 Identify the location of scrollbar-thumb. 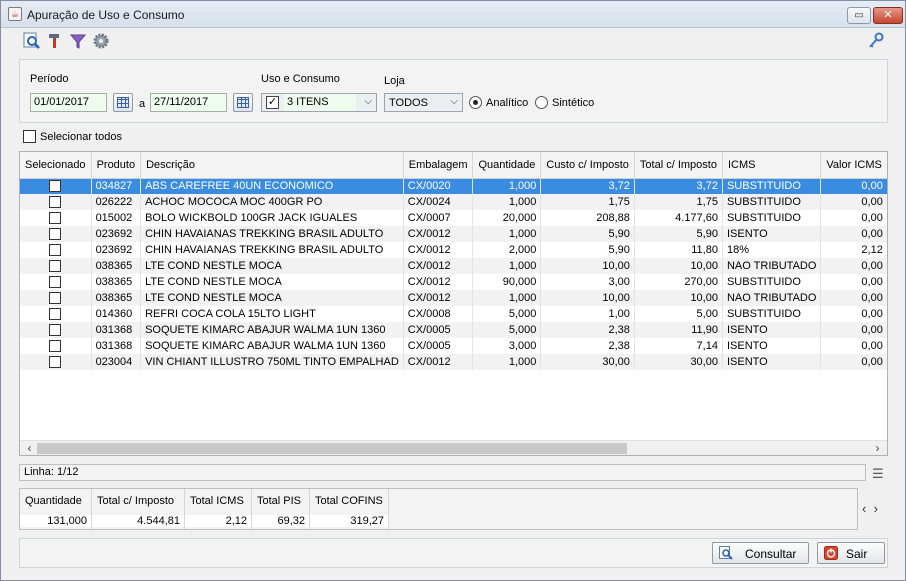
(332, 448).